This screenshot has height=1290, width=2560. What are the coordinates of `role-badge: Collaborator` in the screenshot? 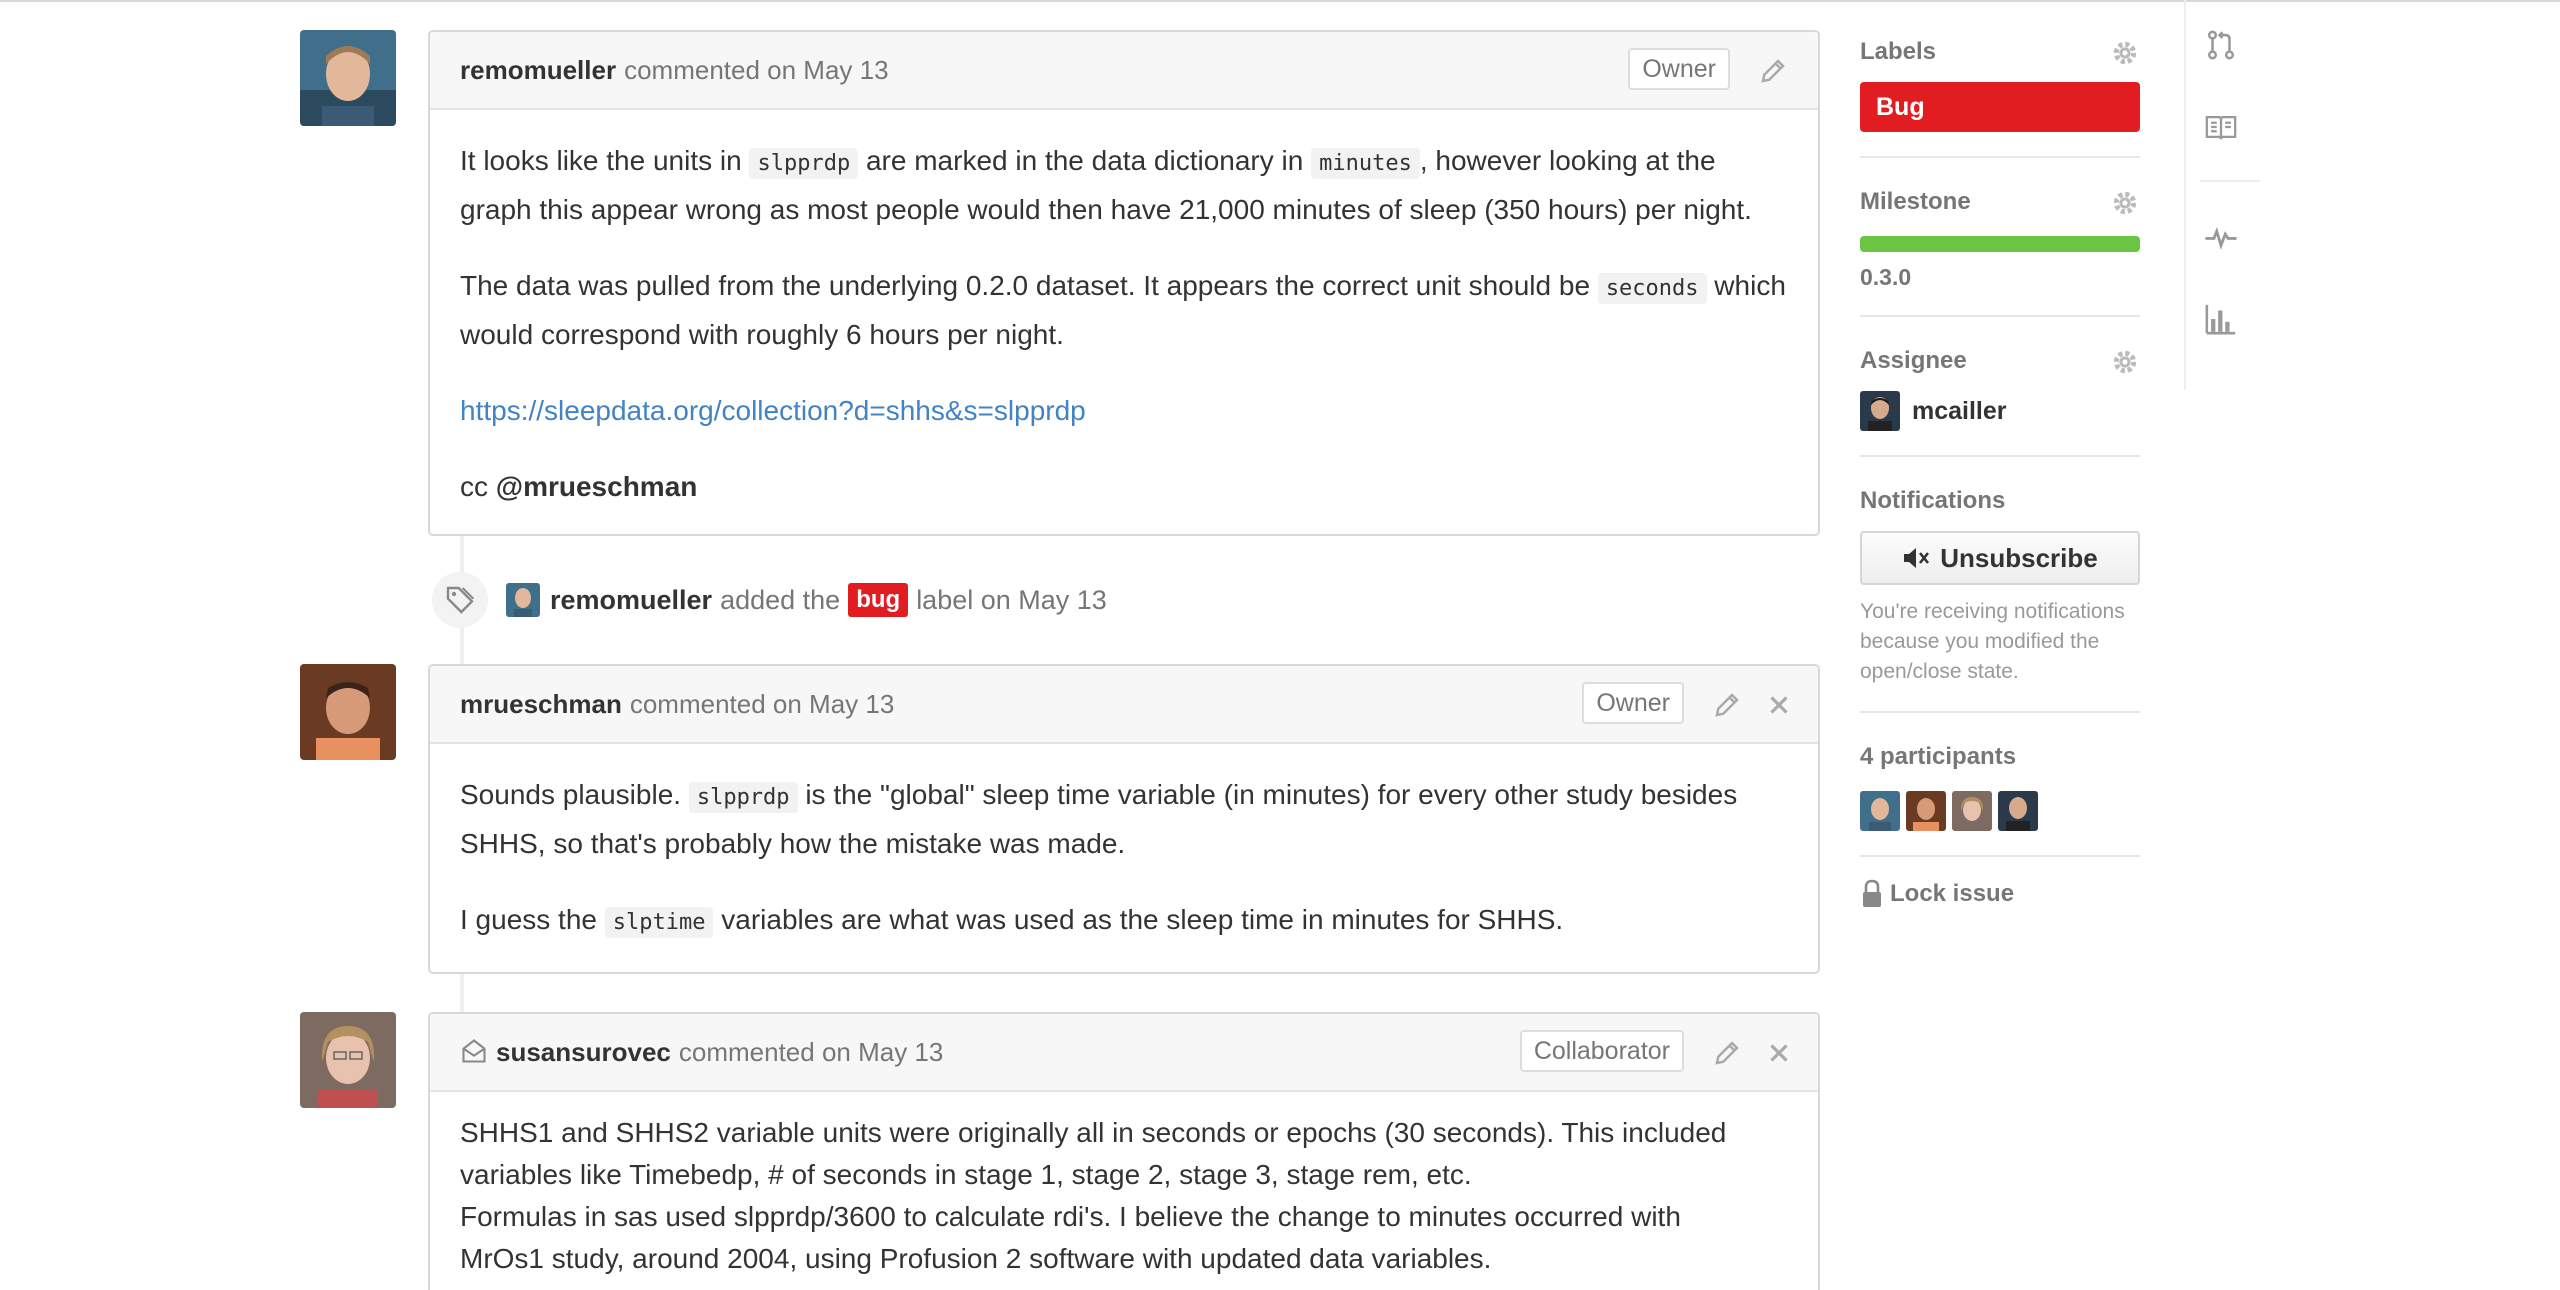 It's located at (1601, 1051).